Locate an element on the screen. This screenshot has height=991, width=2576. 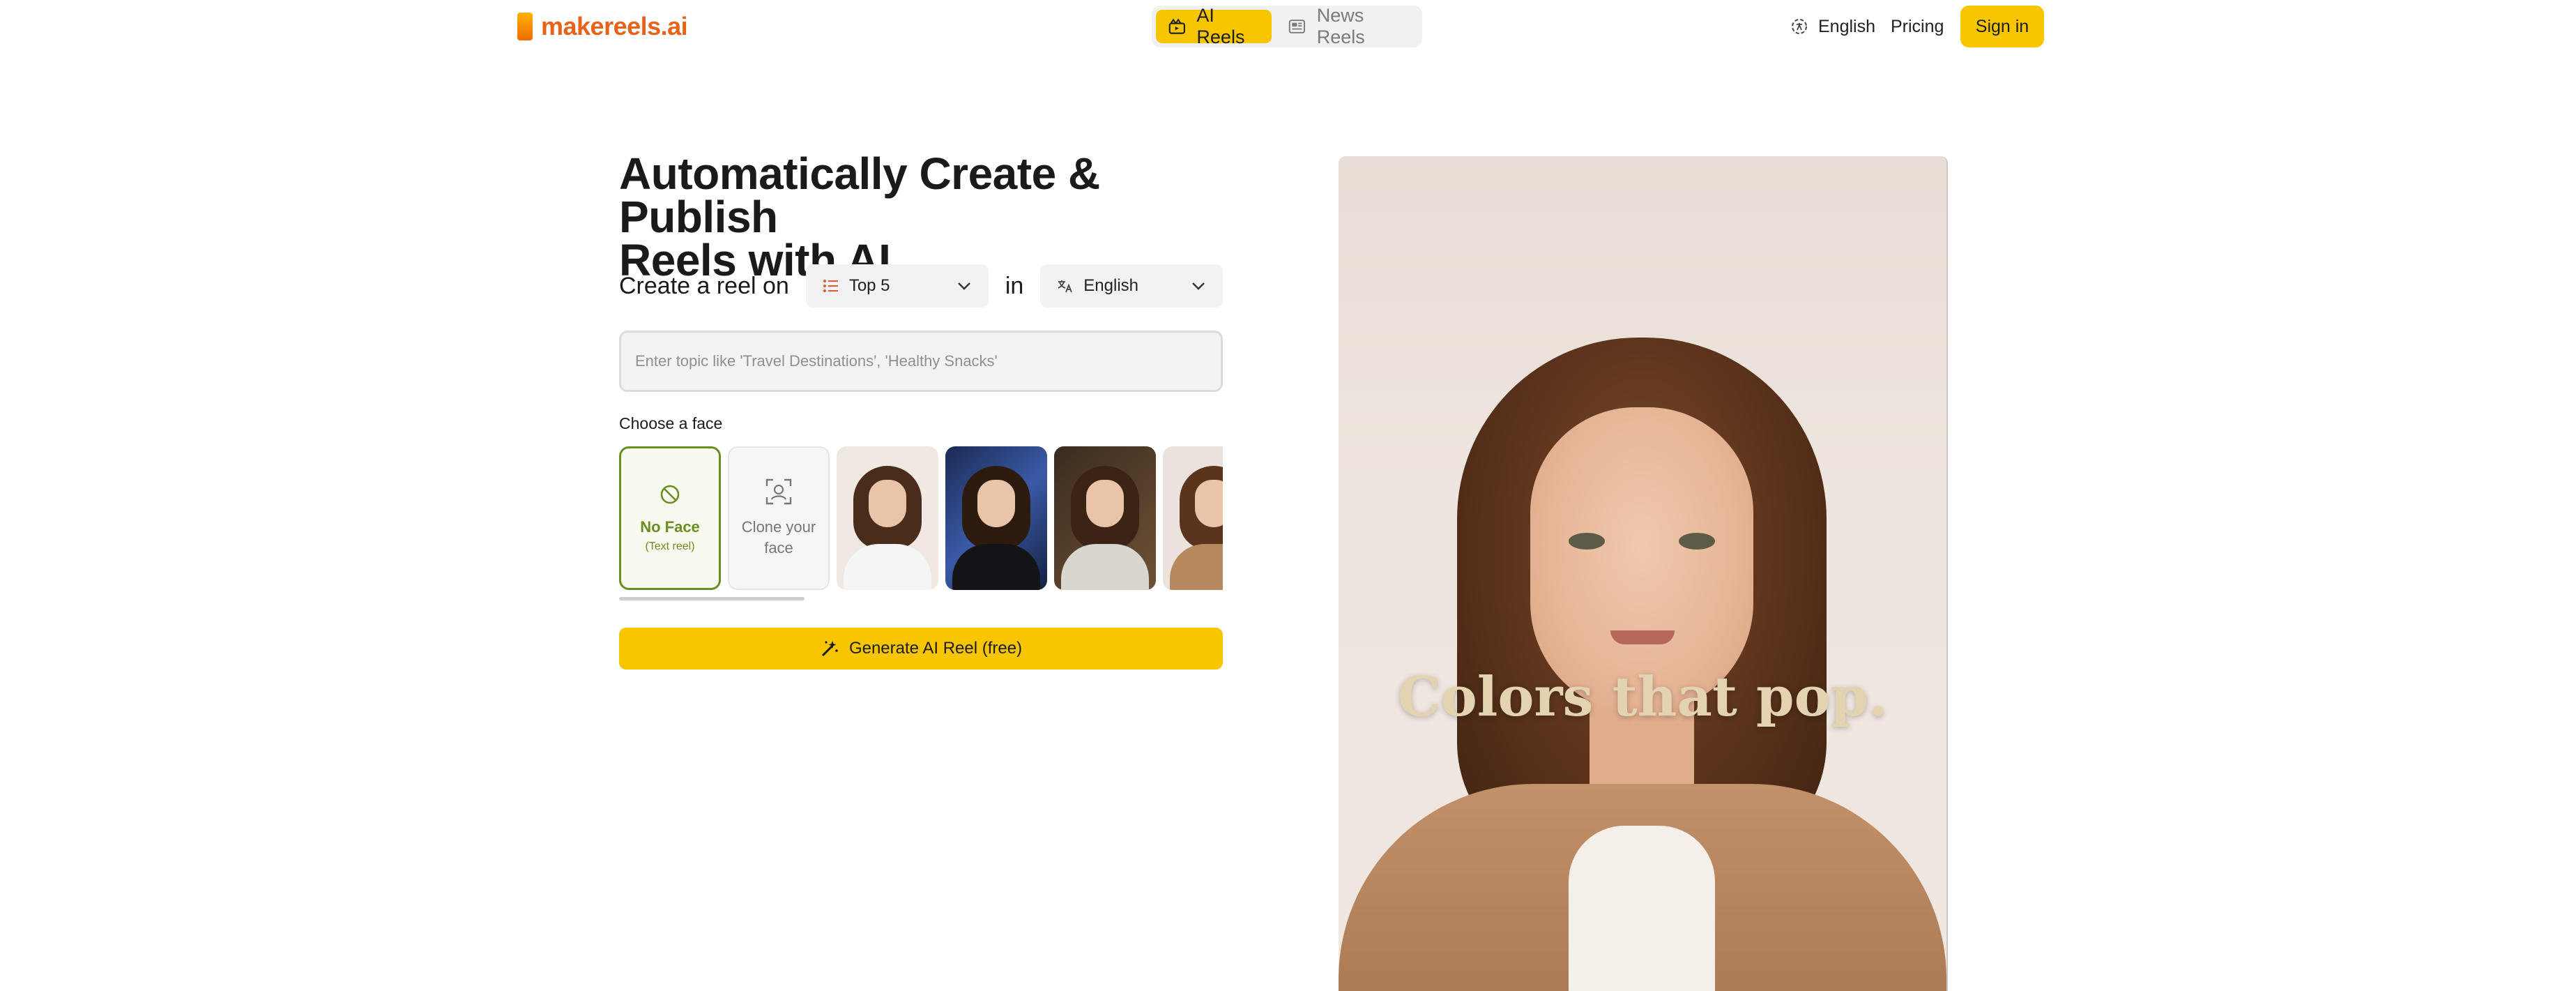
create-label: Create a reel on is located at coordinates (704, 285).